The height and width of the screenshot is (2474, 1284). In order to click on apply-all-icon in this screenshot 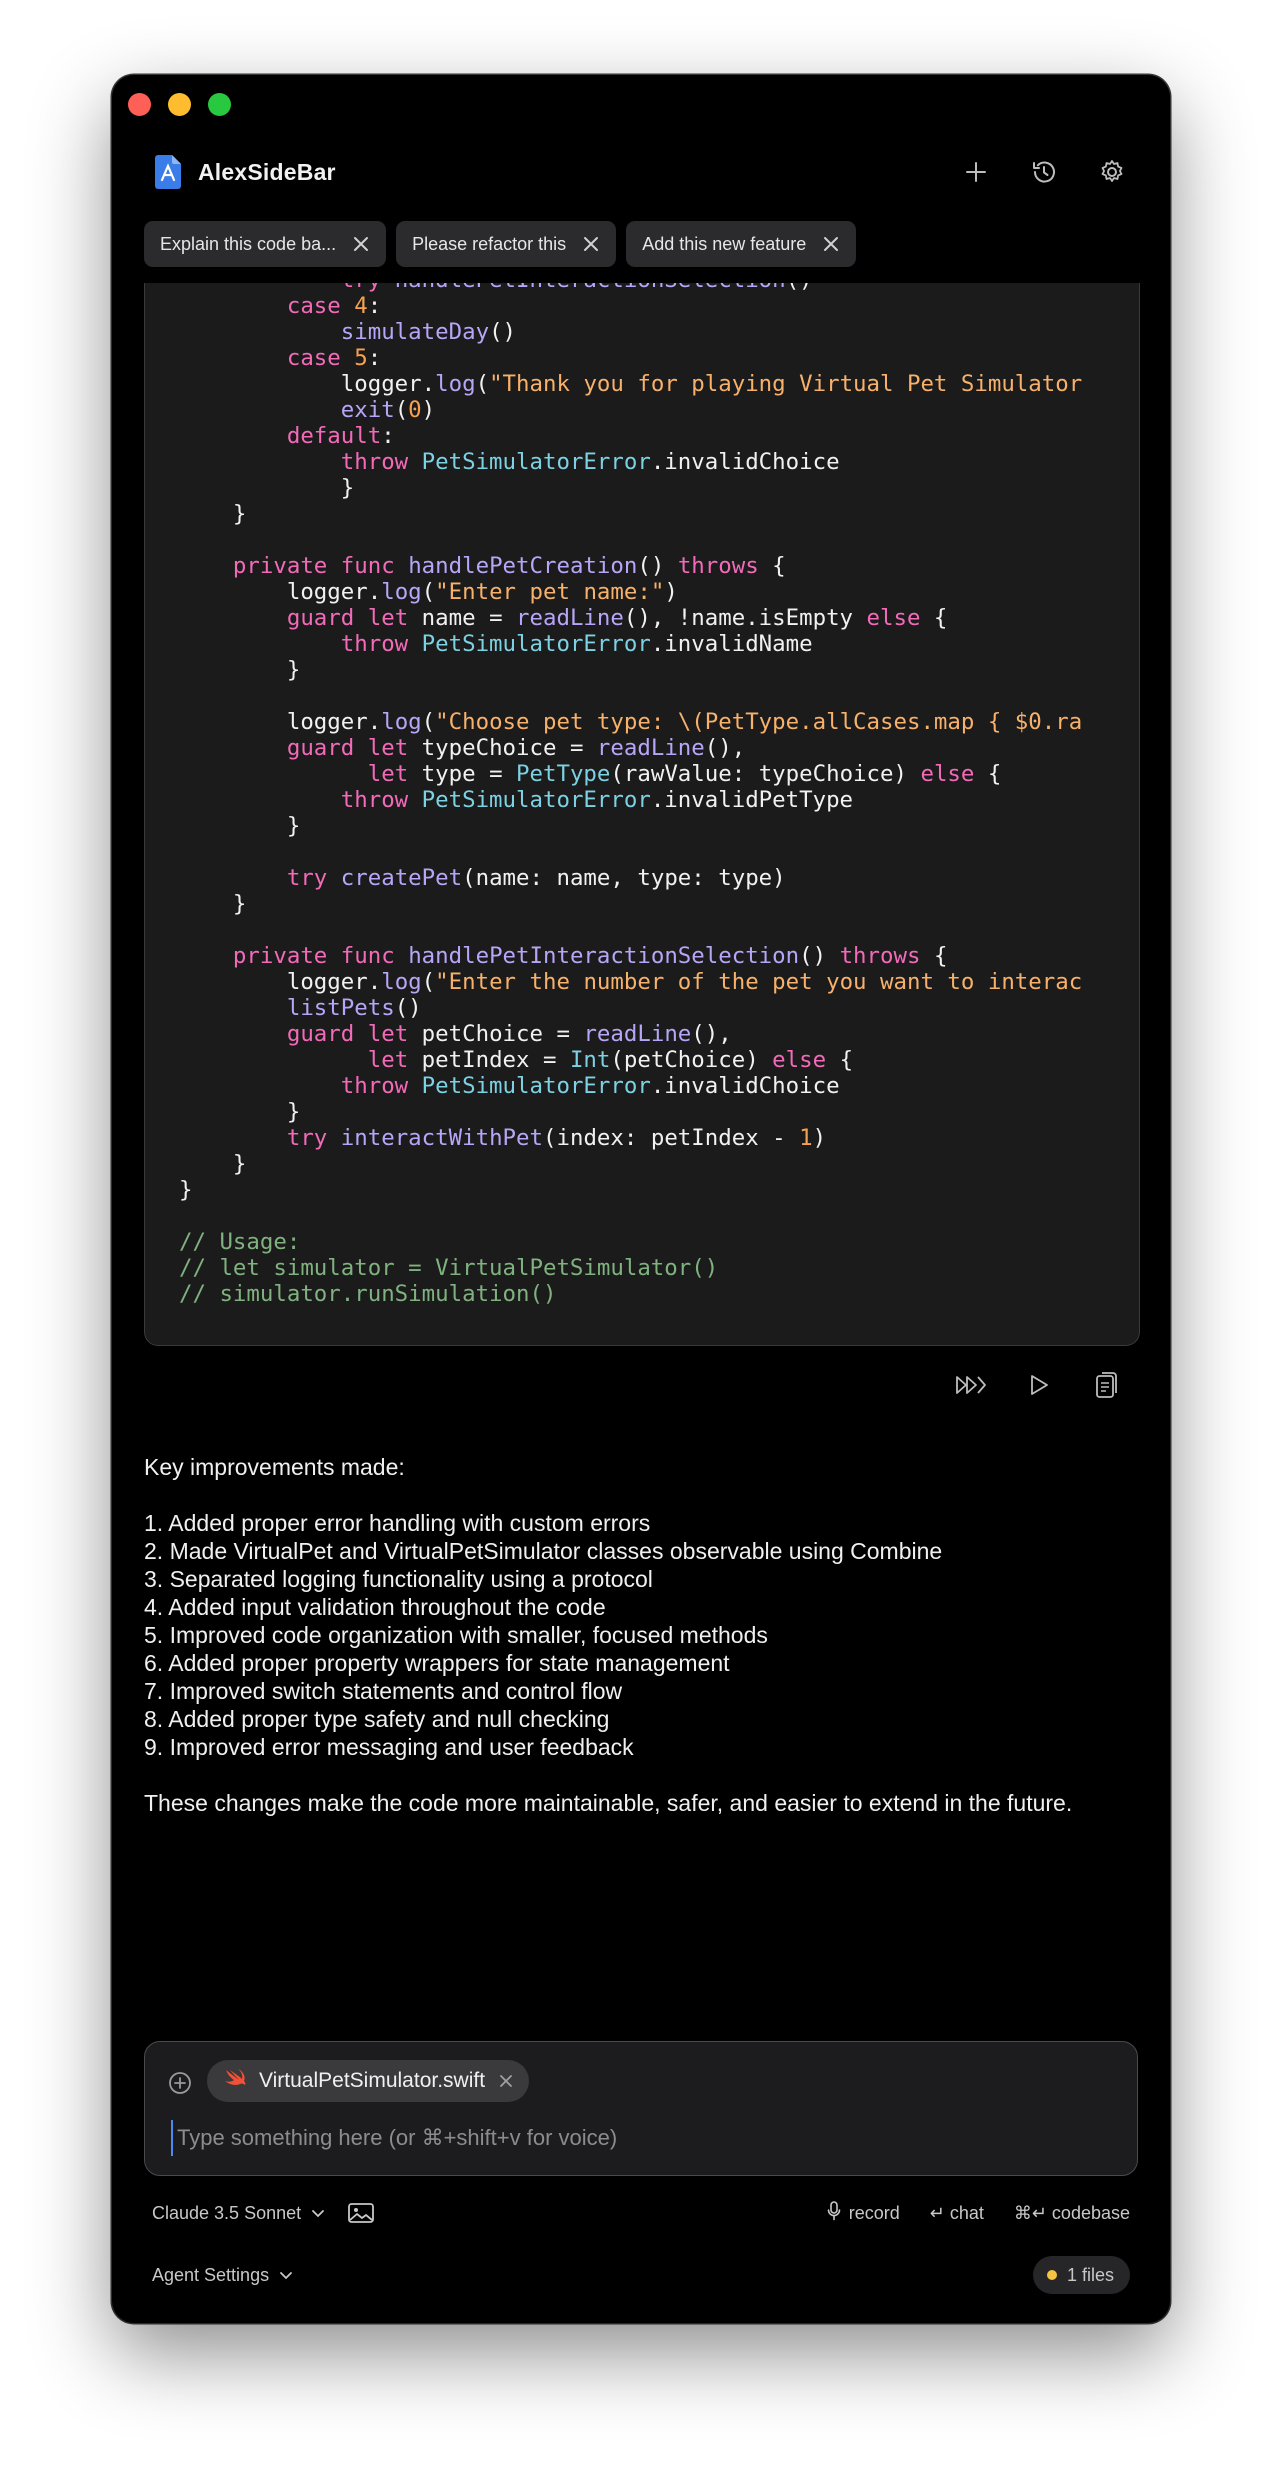, I will do `click(971, 1385)`.